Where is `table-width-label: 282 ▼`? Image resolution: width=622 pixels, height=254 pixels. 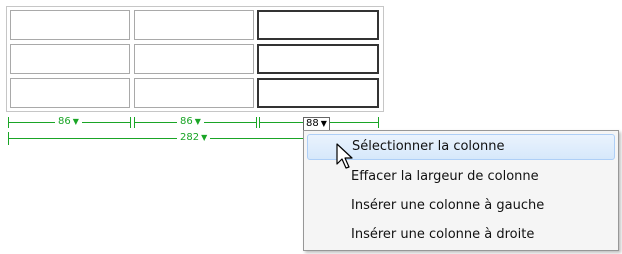
table-width-label: 282 ▼ is located at coordinates (194, 138).